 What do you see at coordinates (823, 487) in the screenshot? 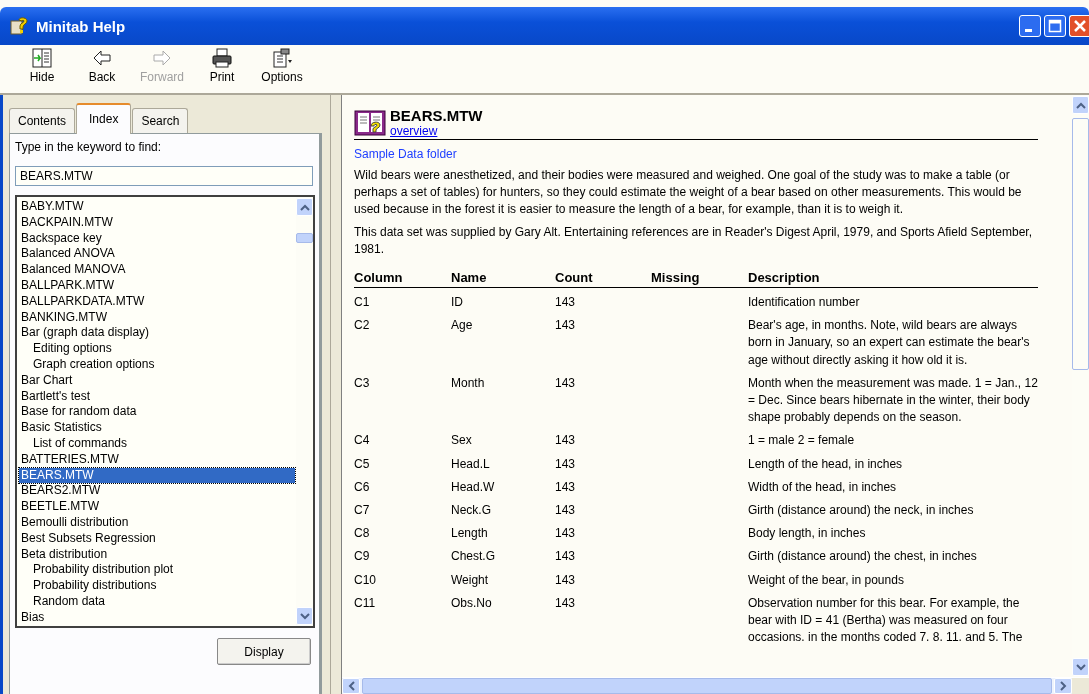
I see `table-cell-text: Width of the head, in inches` at bounding box center [823, 487].